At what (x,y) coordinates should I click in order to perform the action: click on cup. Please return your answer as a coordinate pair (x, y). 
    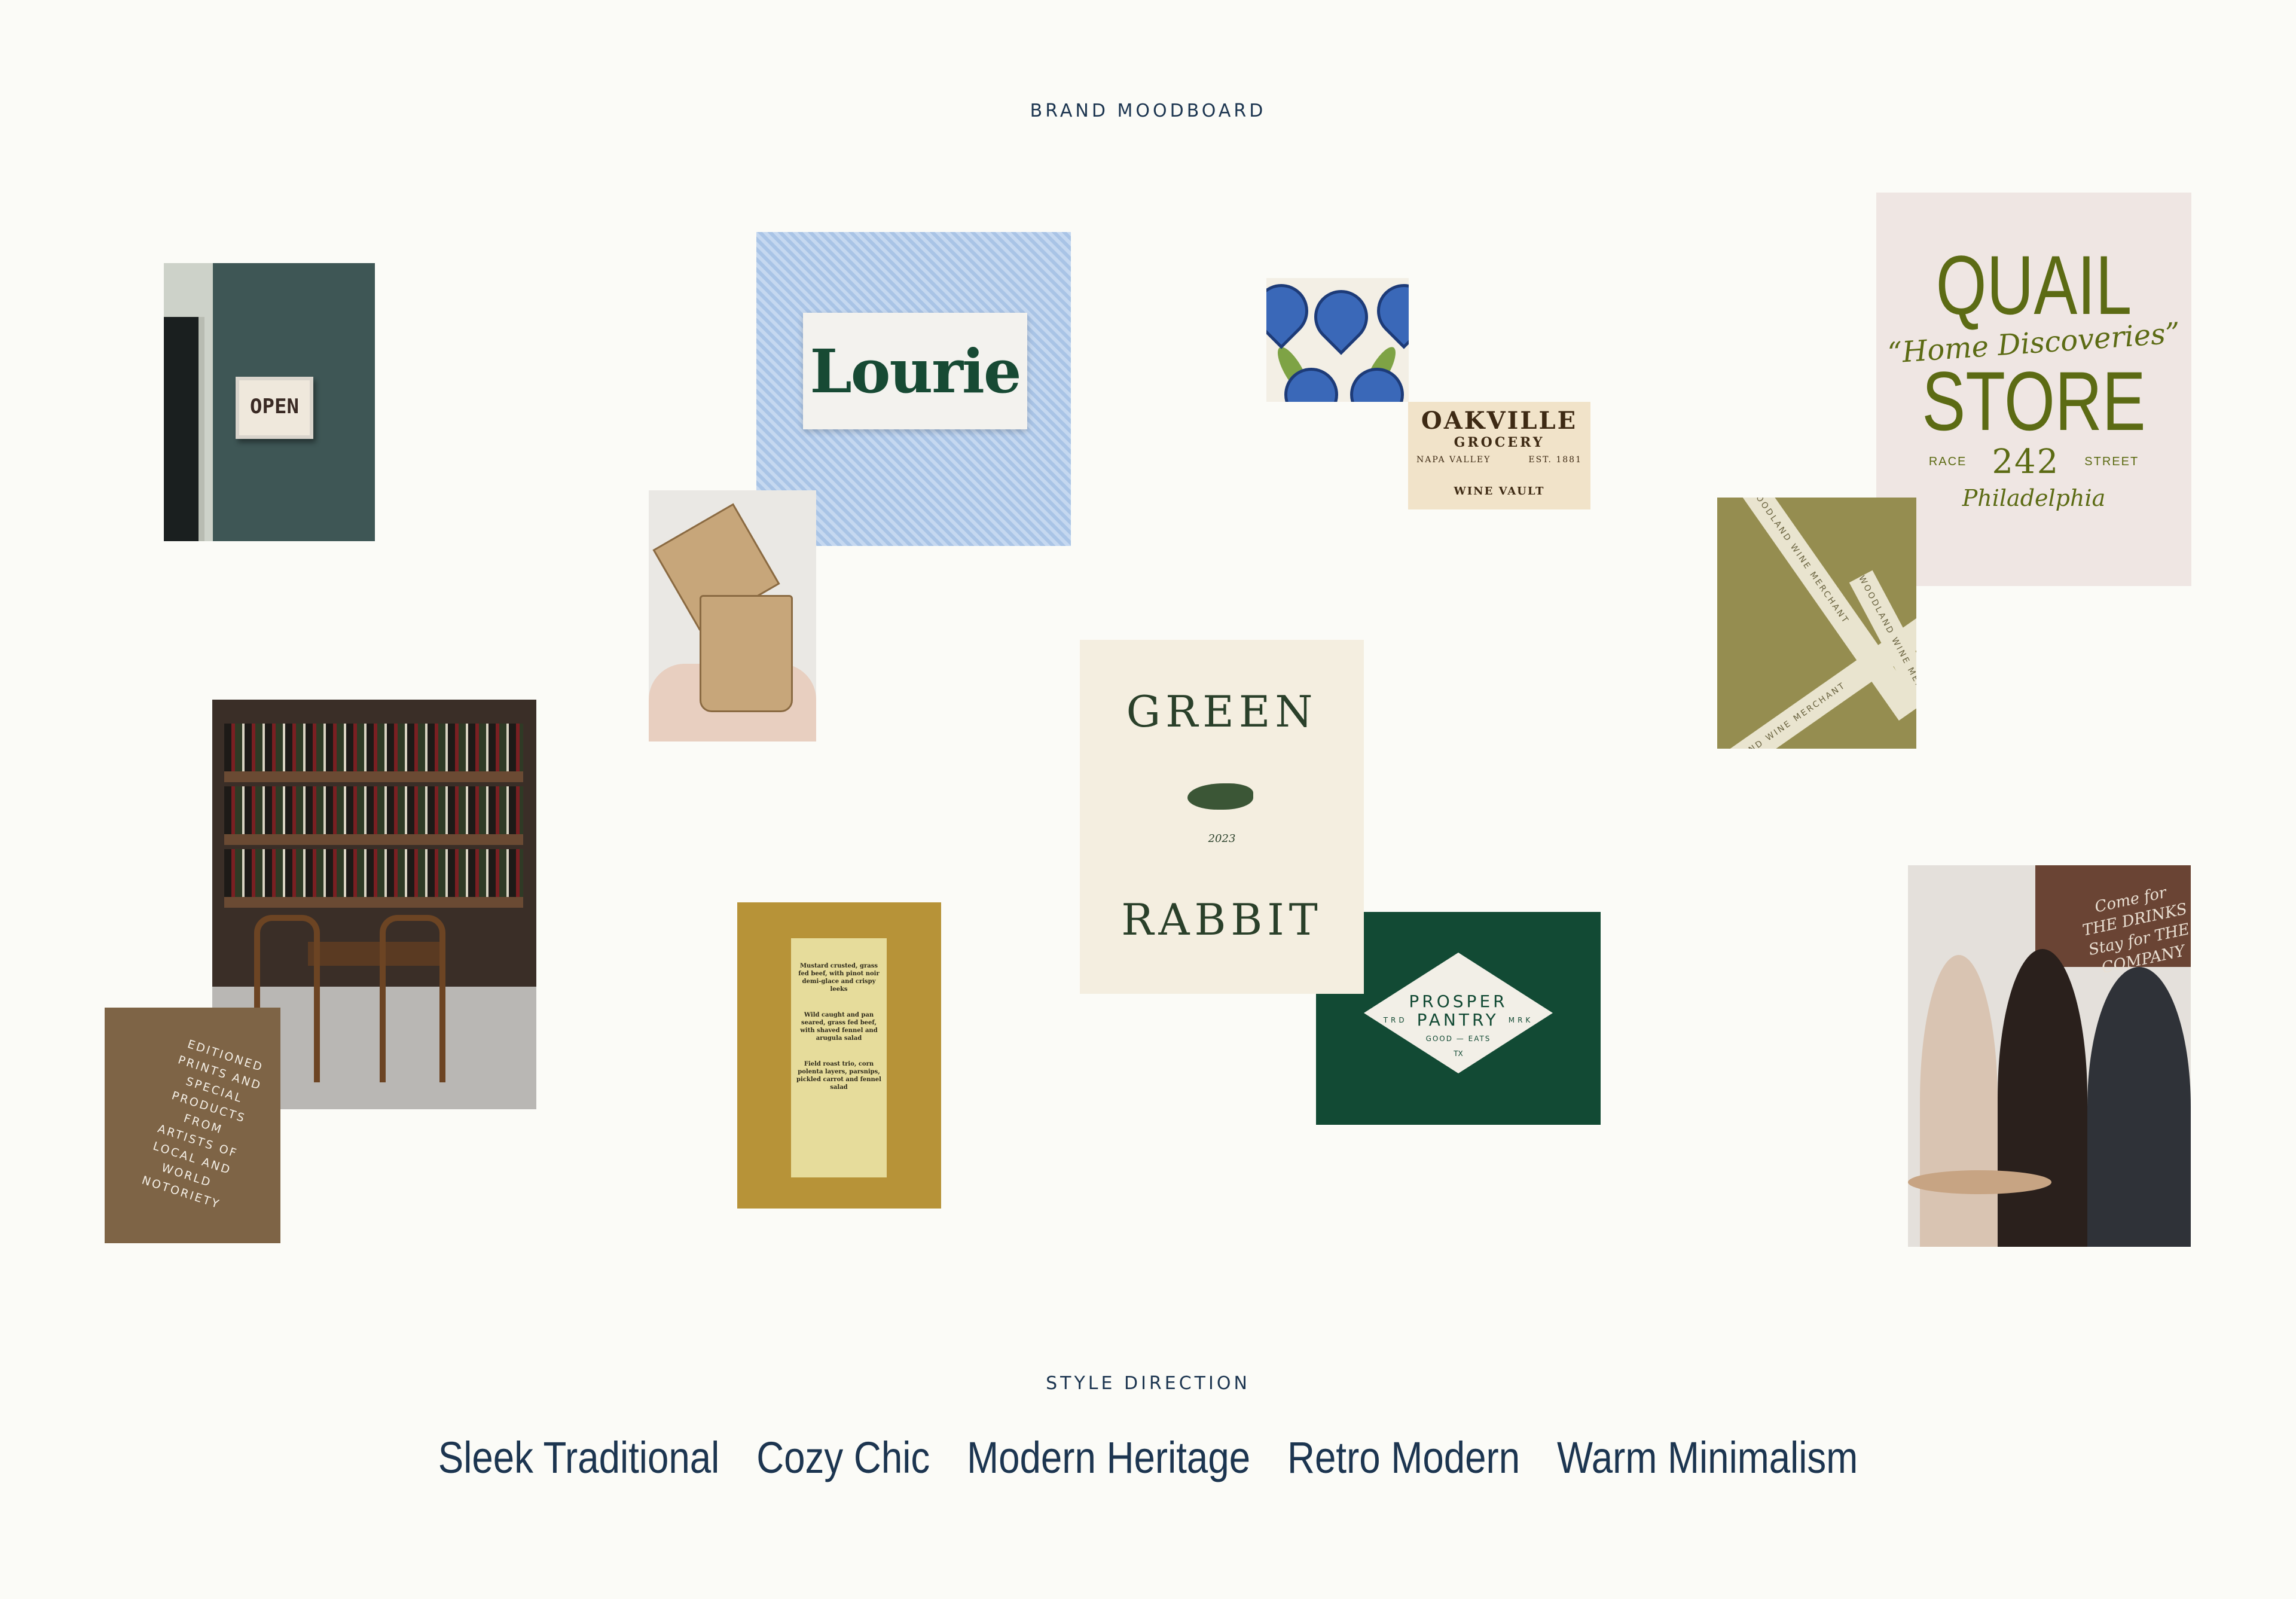
    Looking at the image, I should click on (746, 653).